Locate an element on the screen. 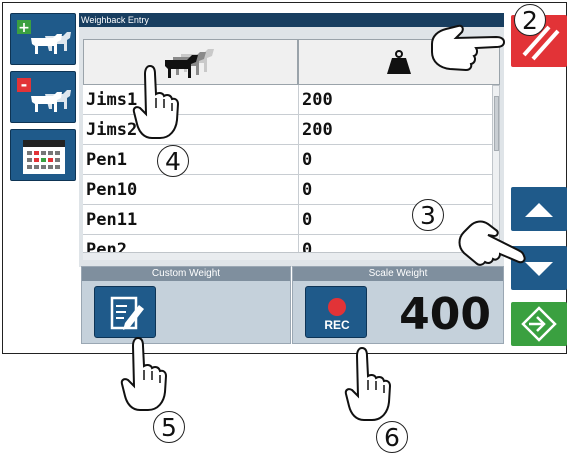  remove-animal-button: - is located at coordinates (43, 97).